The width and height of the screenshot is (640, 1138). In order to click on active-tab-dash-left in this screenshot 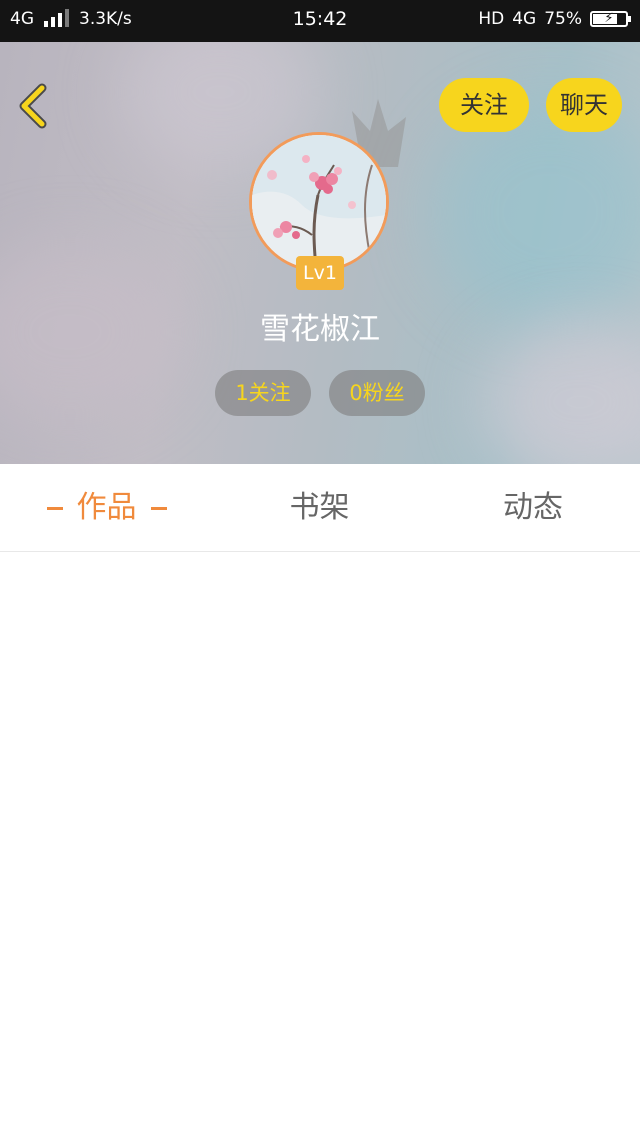, I will do `click(54, 508)`.